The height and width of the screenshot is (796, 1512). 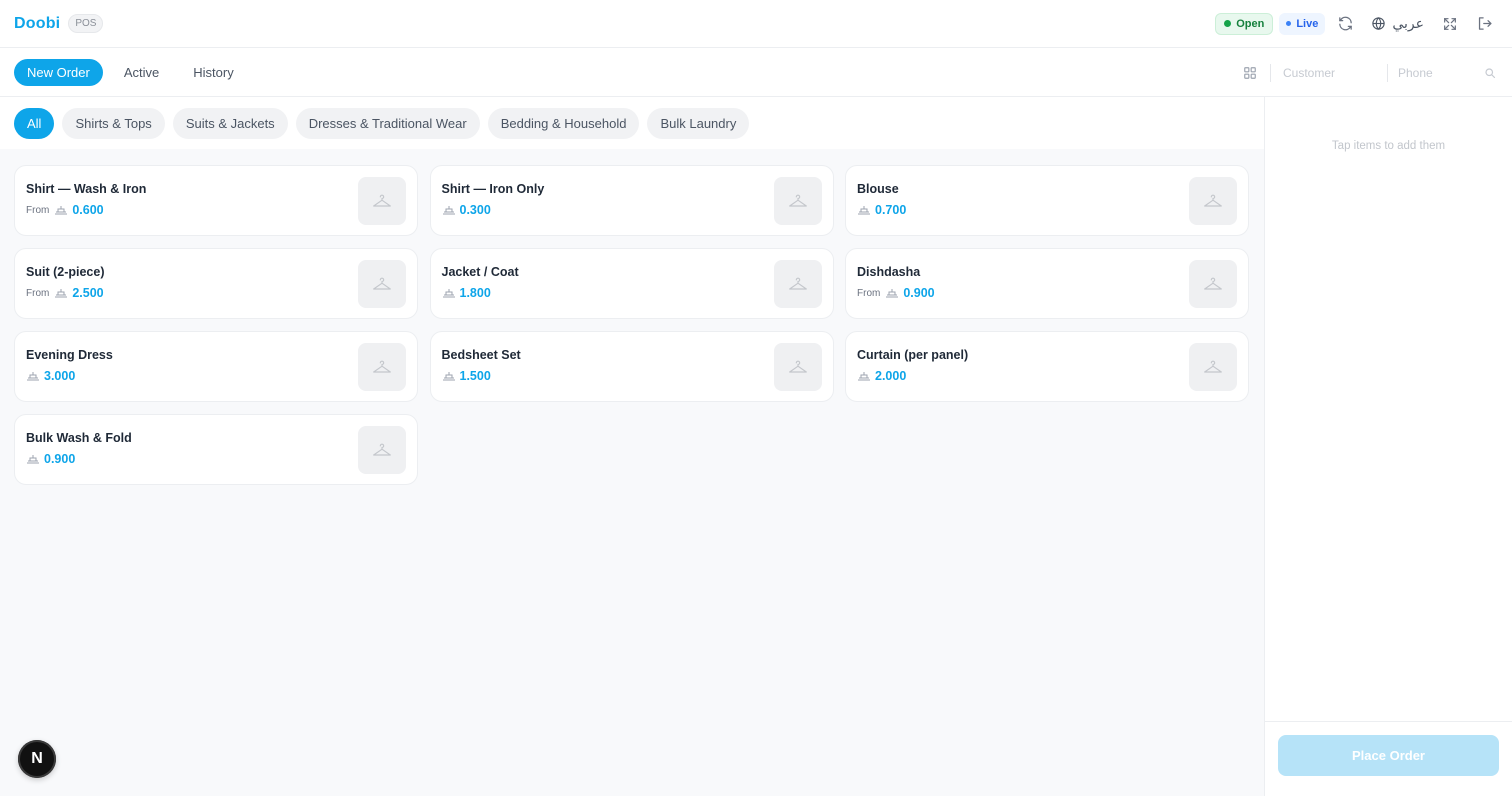 I want to click on open-status-badge: Open, so click(x=1244, y=23).